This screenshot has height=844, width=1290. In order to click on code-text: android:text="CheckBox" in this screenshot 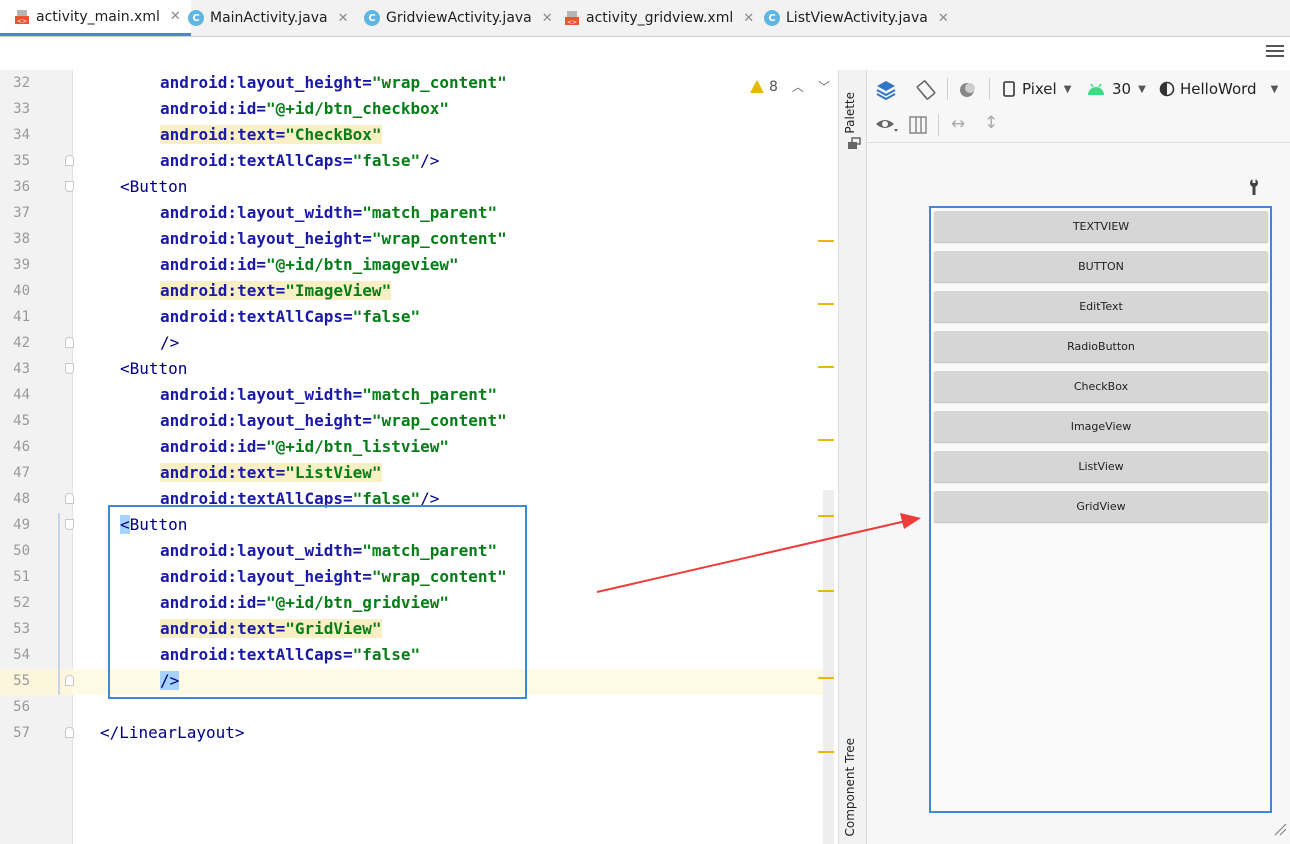, I will do `click(271, 135)`.